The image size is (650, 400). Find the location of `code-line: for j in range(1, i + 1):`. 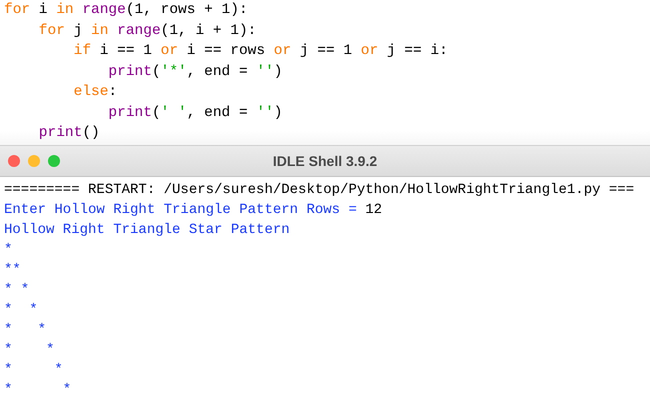

code-line: for j in range(1, i + 1): is located at coordinates (148, 31).